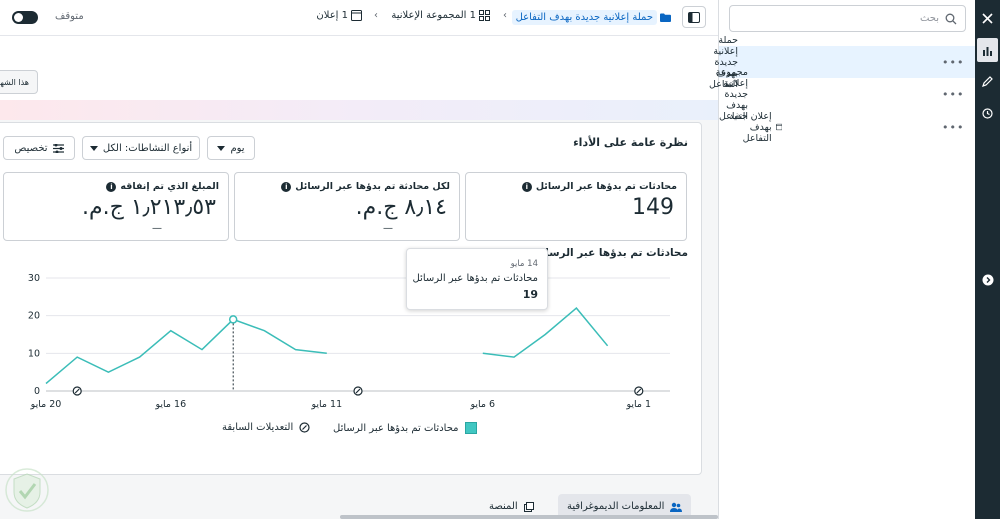 This screenshot has height=519, width=1000. Describe the element at coordinates (27, 490) in the screenshot. I see `watermark-logo-icon` at that location.